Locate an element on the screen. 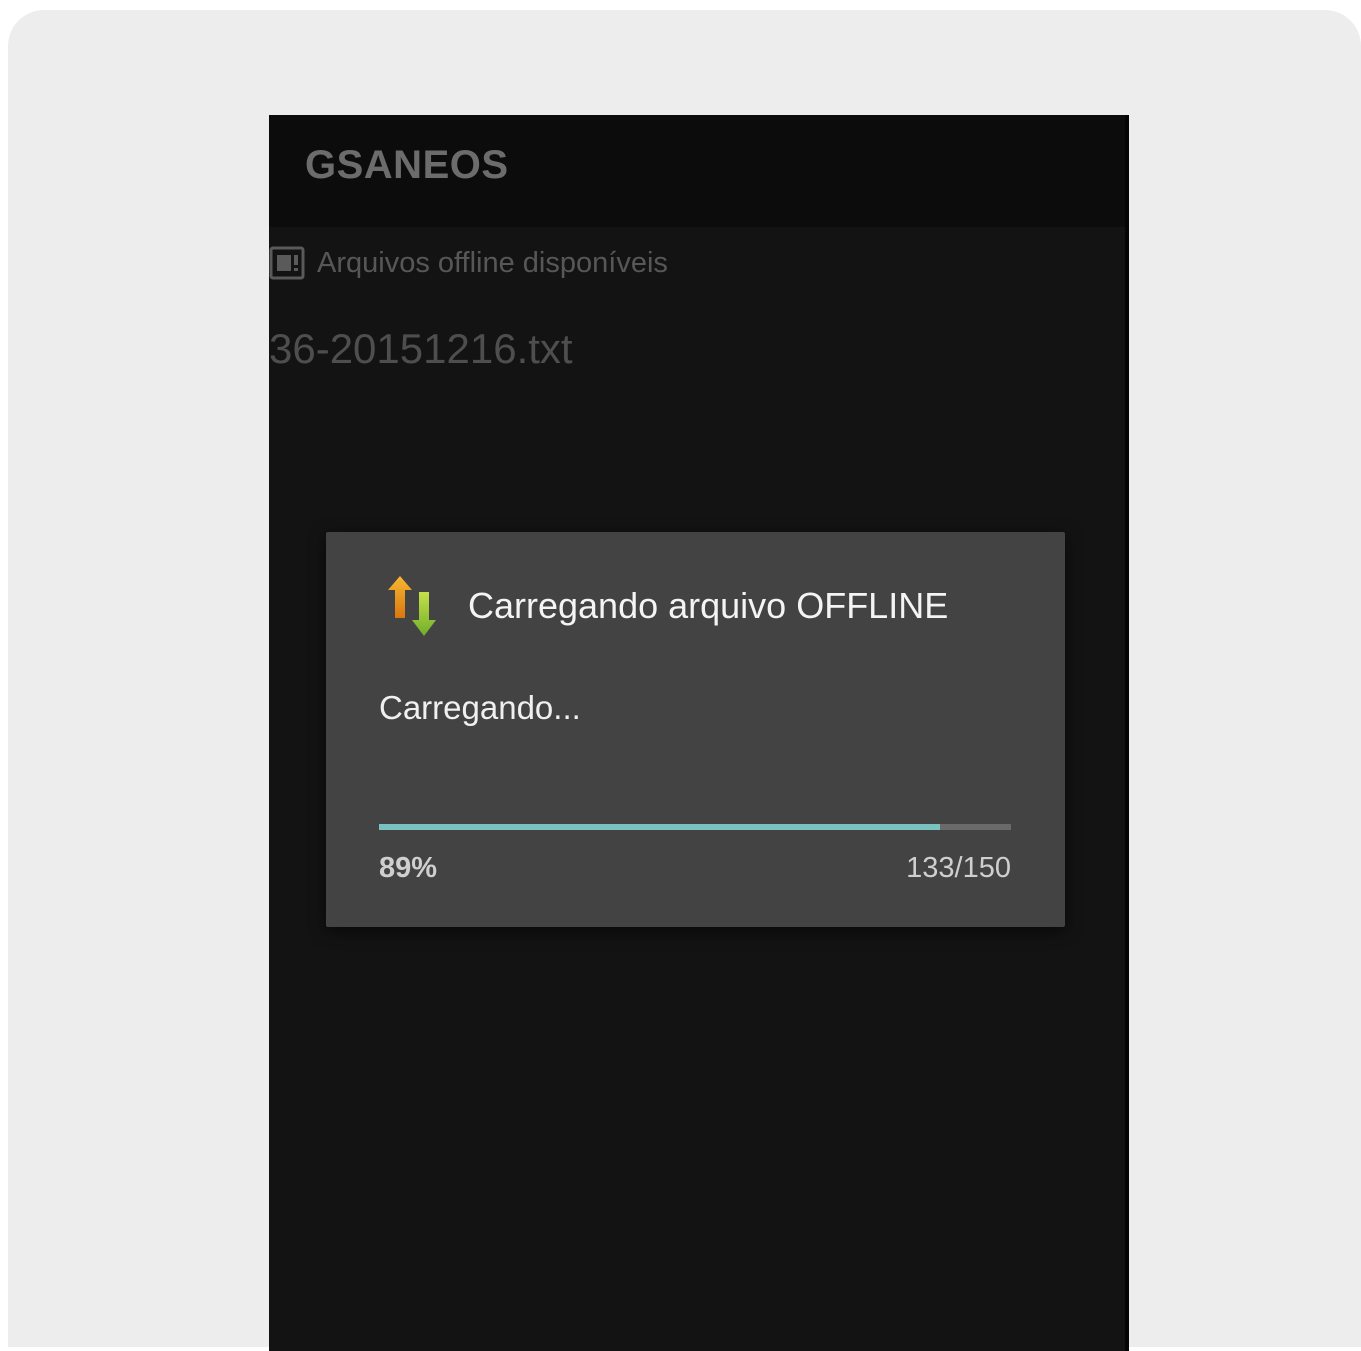 This screenshot has width=1361, height=1351. sync-arrows-icon is located at coordinates (415, 606).